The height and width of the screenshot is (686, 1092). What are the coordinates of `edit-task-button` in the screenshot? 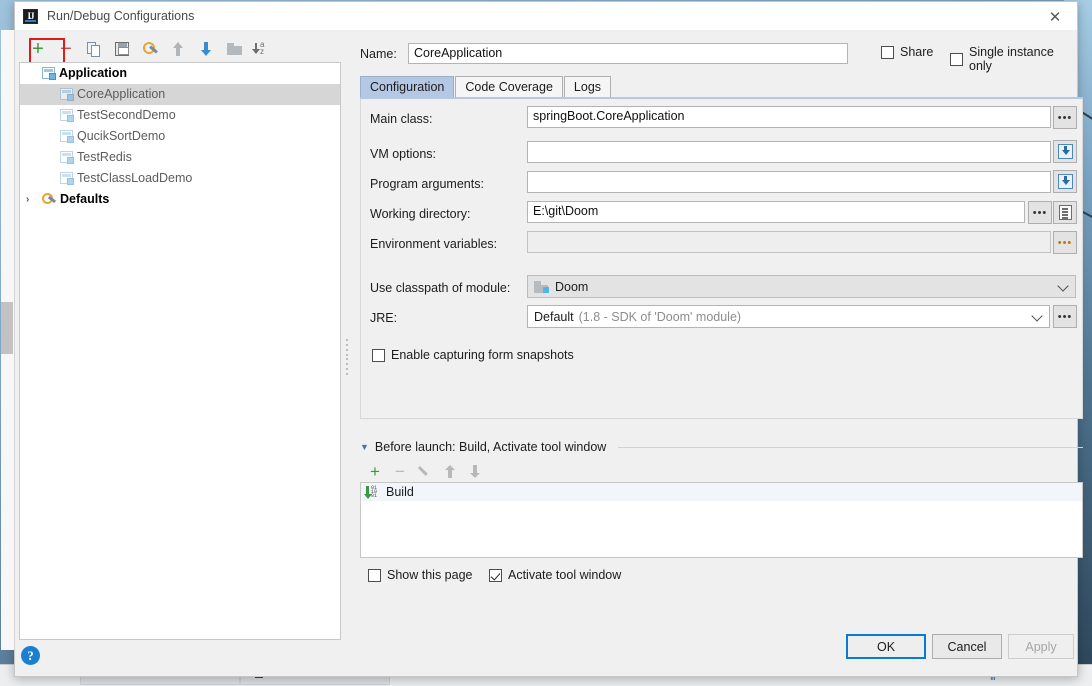 It's located at (425, 471).